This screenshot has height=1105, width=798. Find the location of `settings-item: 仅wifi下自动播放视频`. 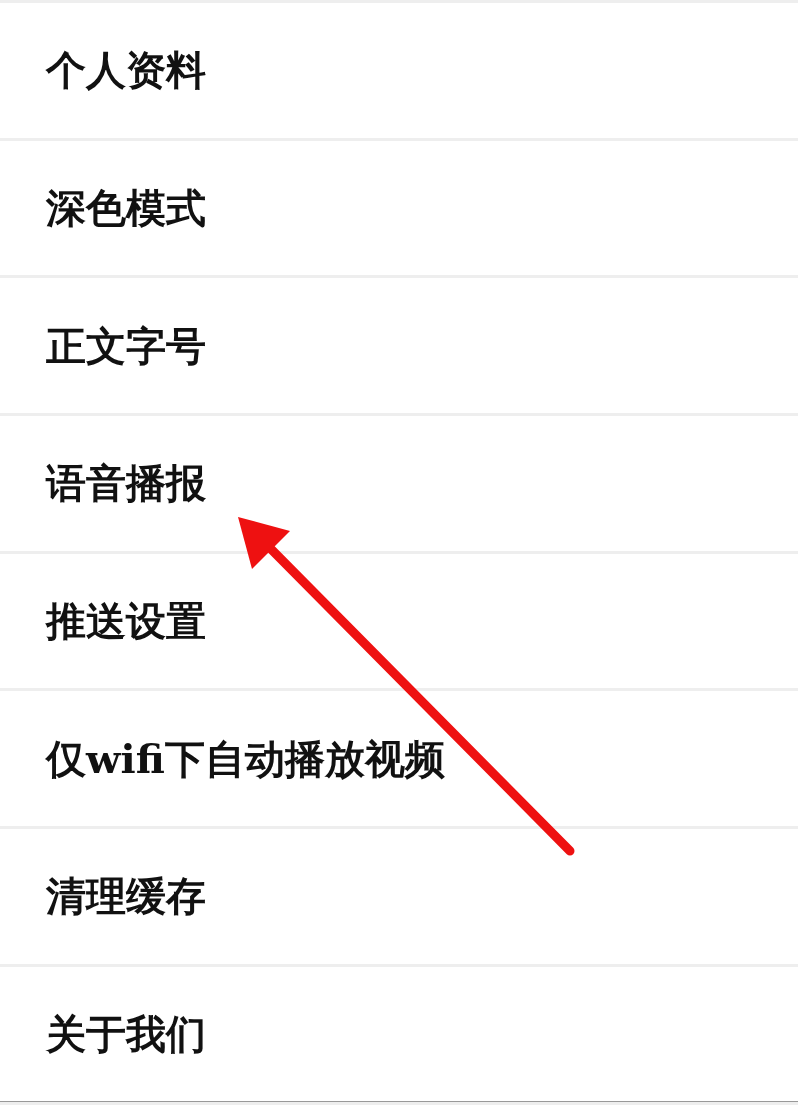

settings-item: 仅wifi下自动播放视频 is located at coordinates (245, 758).